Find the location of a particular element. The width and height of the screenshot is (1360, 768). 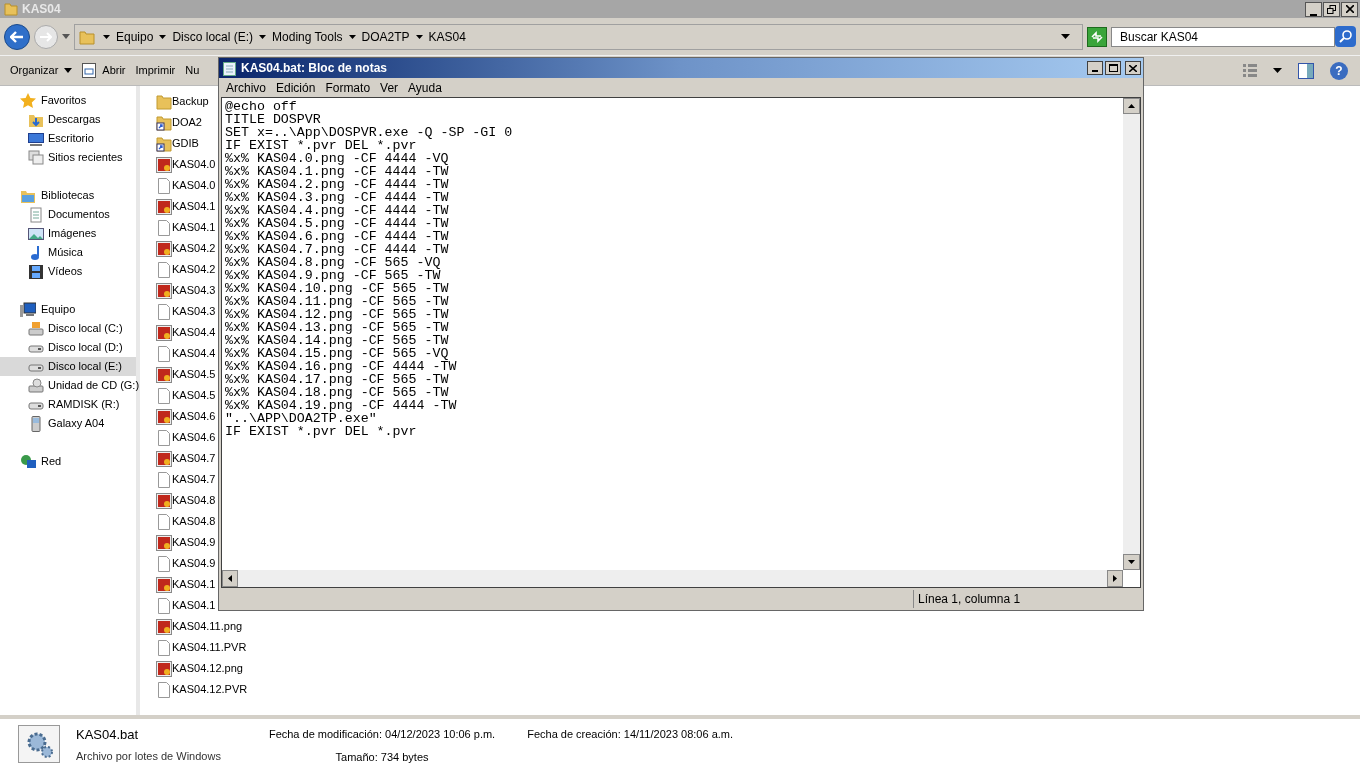

help-button: ? is located at coordinates (1339, 70).